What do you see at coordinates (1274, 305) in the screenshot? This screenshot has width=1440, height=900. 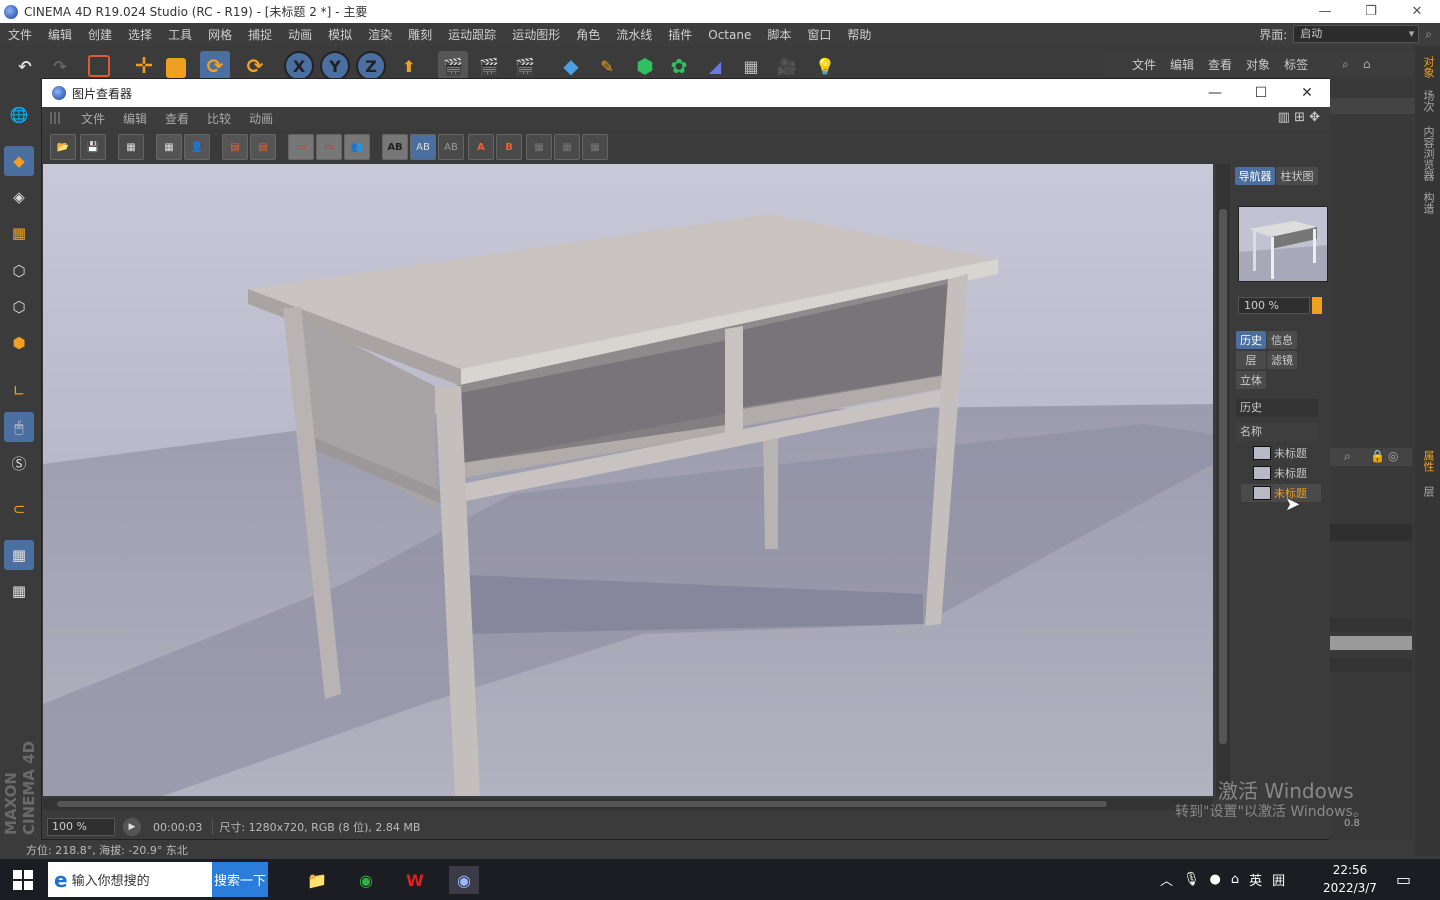 I see `navigator-zoom-field: 100 %` at bounding box center [1274, 305].